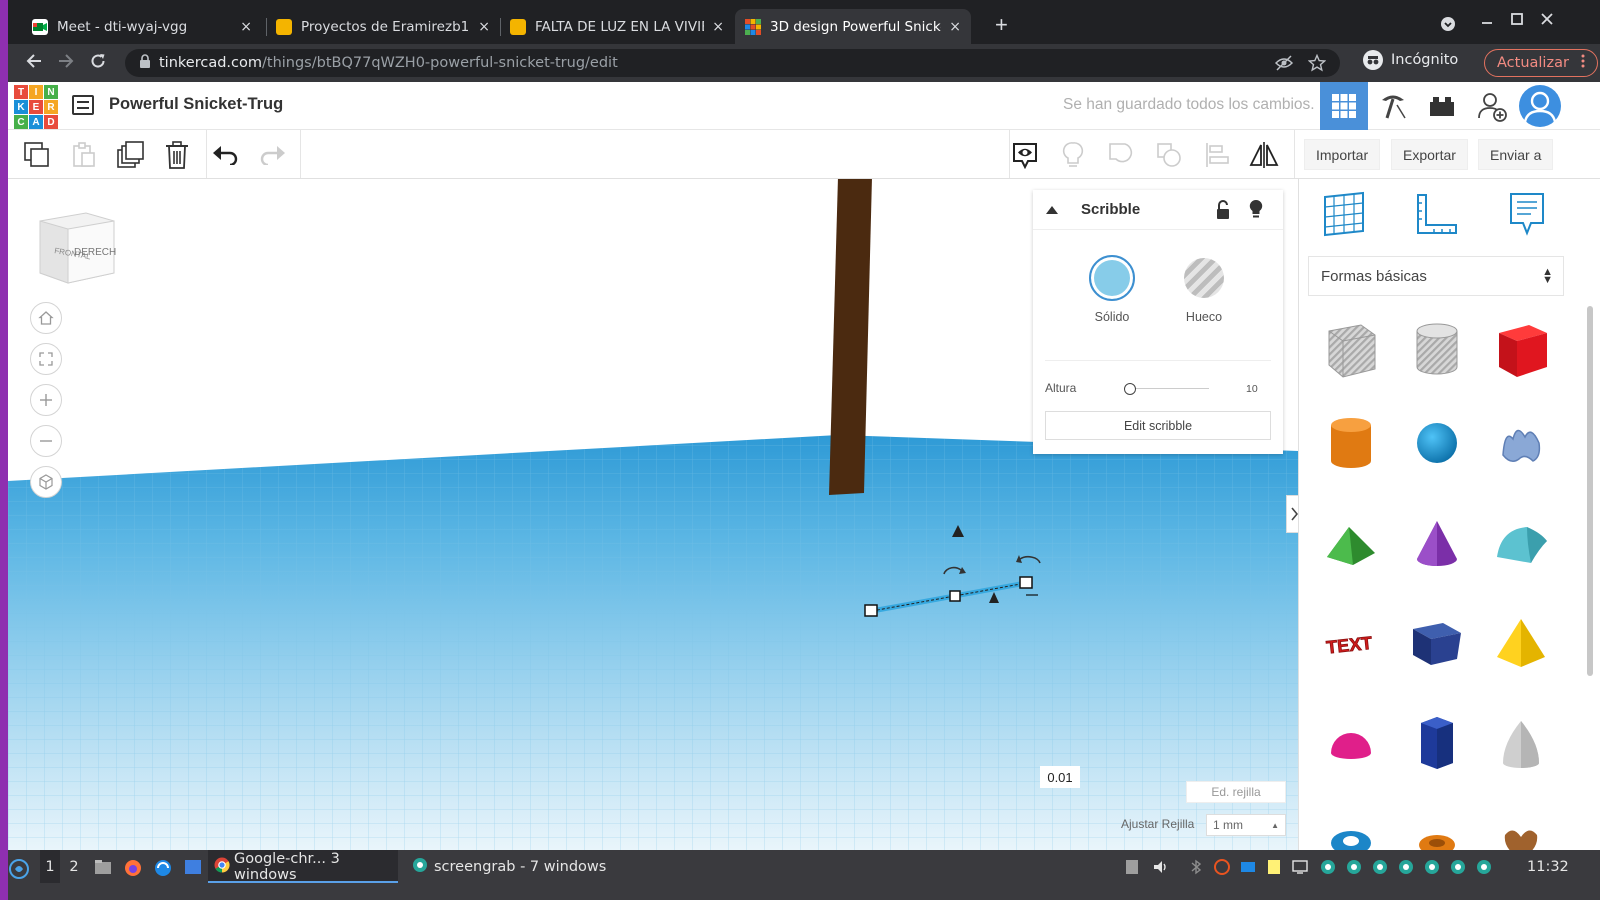 This screenshot has width=1600, height=900. I want to click on cylinder-hole-icon, so click(1437, 349).